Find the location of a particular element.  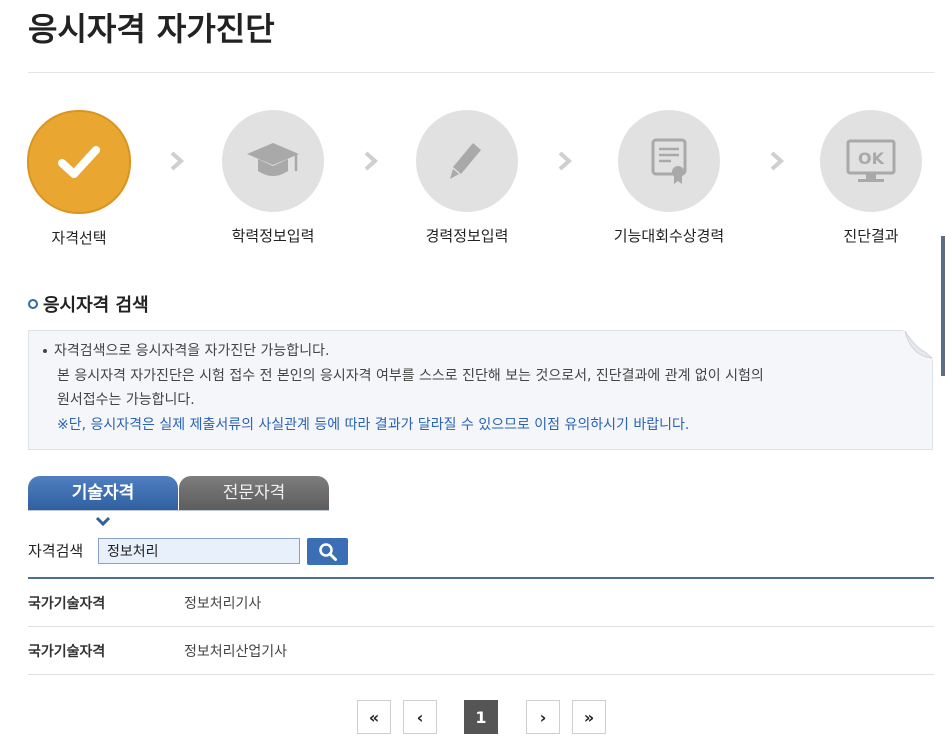

pagination-next-button: › is located at coordinates (543, 717).